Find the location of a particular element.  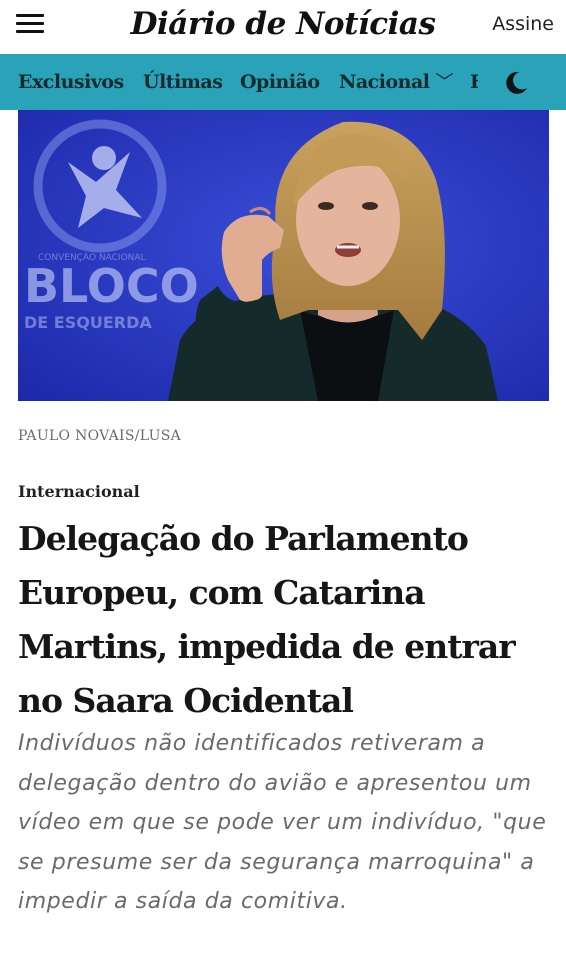

top-bar: Diário de Notícias Assine is located at coordinates (283, 26).